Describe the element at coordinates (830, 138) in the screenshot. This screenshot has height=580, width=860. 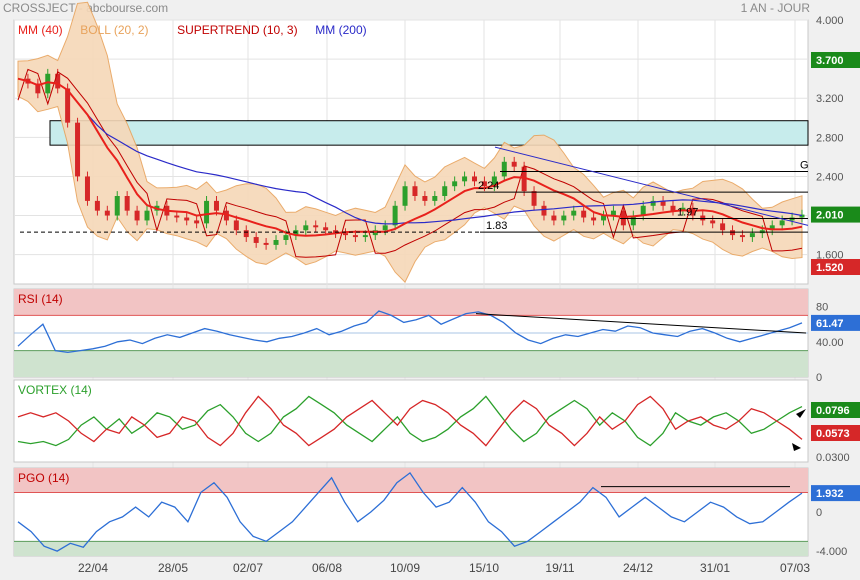
I see `price-y-tick: 2.800` at that location.